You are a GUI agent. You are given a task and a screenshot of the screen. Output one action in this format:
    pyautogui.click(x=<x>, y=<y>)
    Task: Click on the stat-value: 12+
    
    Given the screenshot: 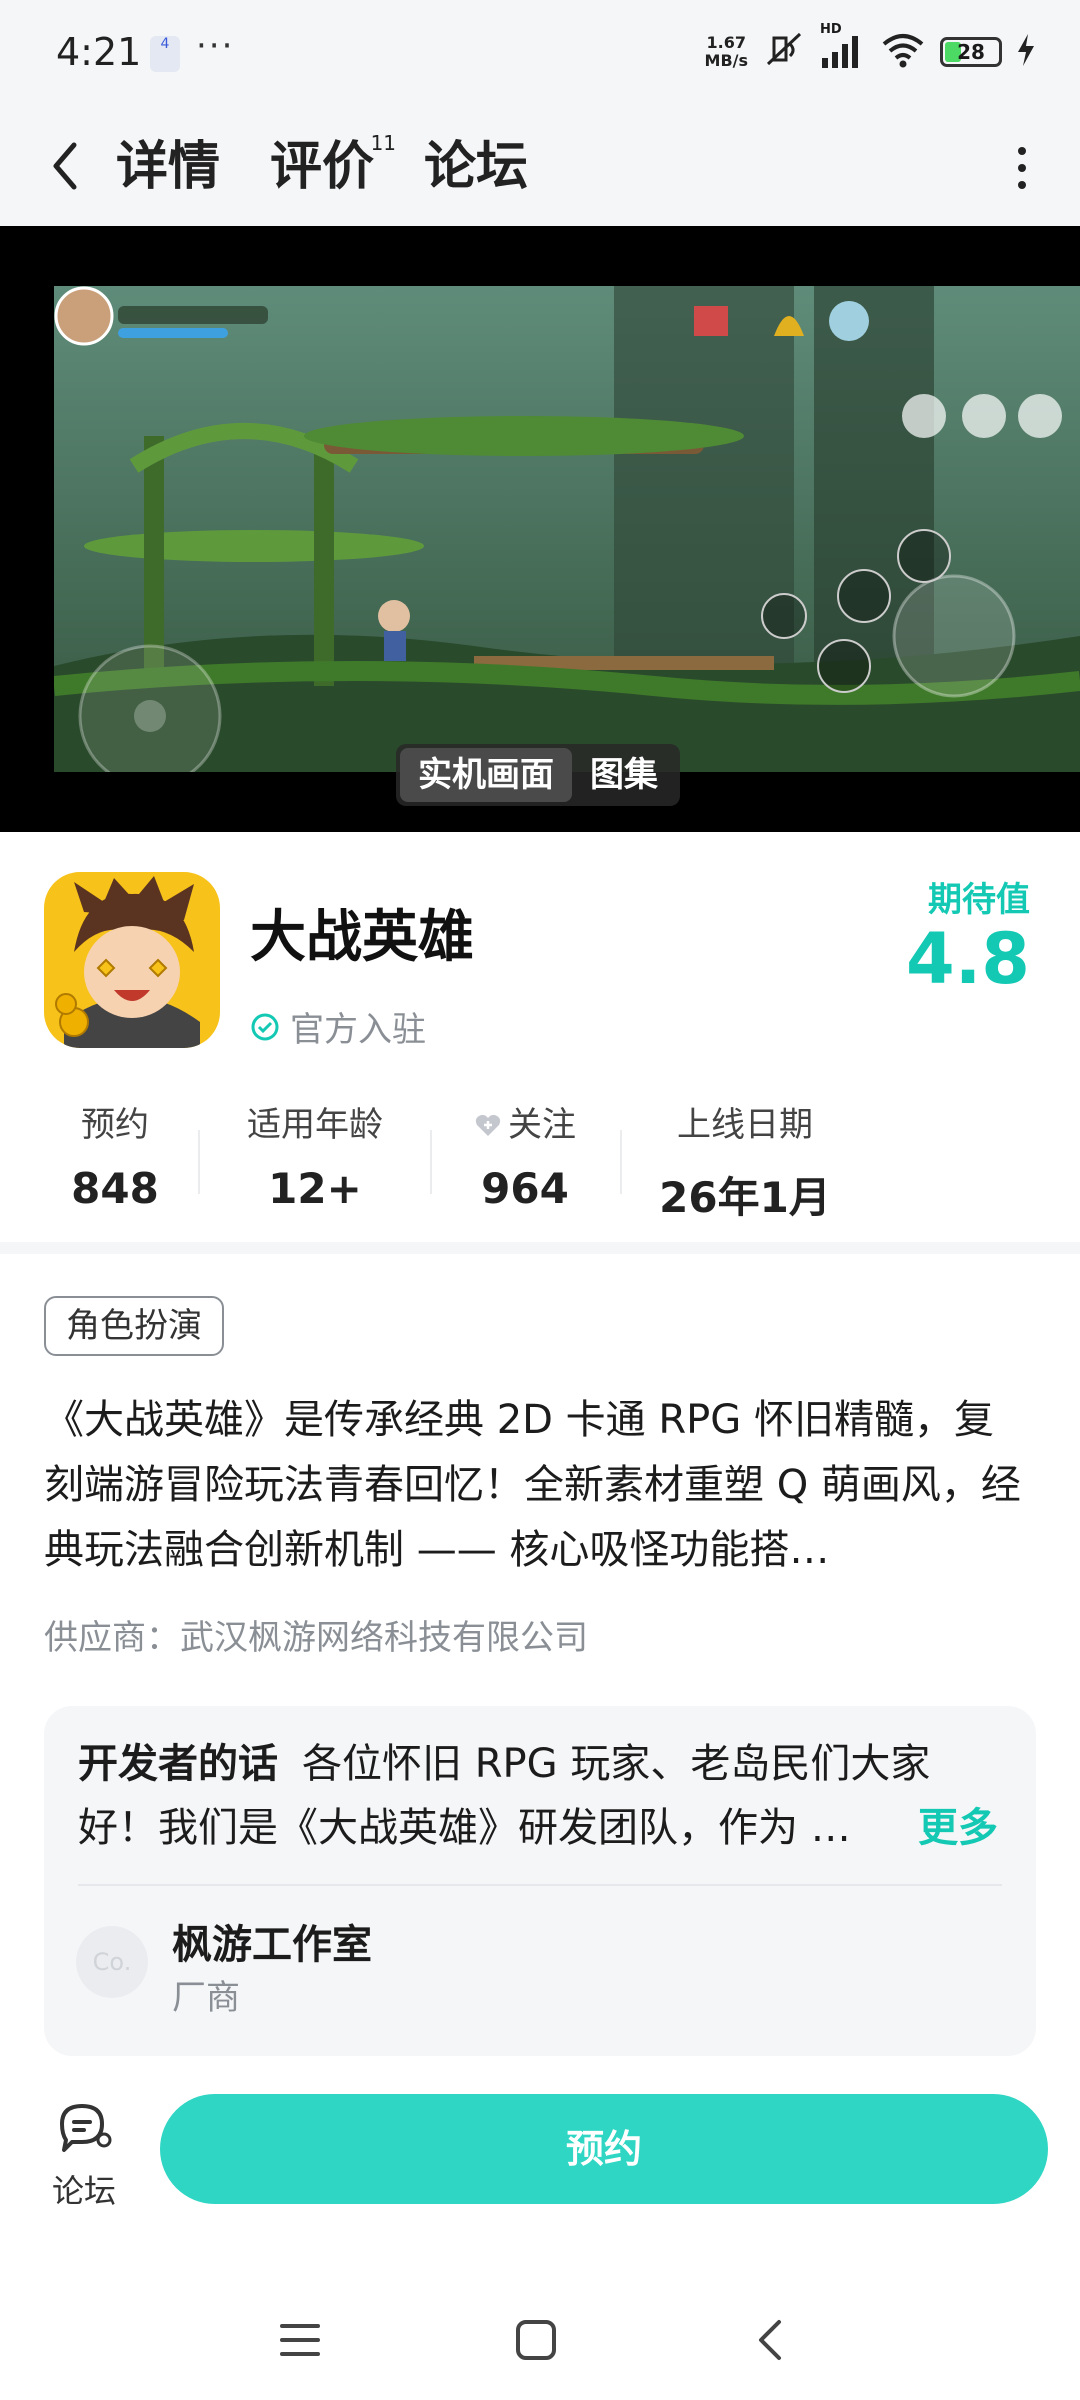 What is the action you would take?
    pyautogui.click(x=315, y=1188)
    